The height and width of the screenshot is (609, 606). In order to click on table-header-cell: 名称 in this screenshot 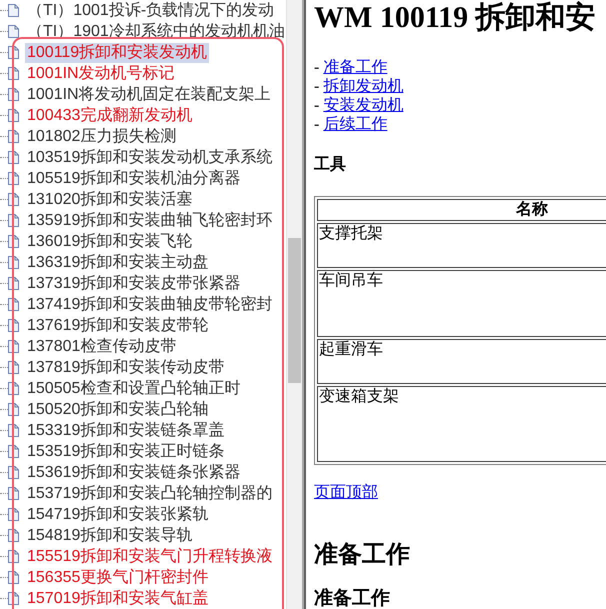, I will do `click(461, 210)`.